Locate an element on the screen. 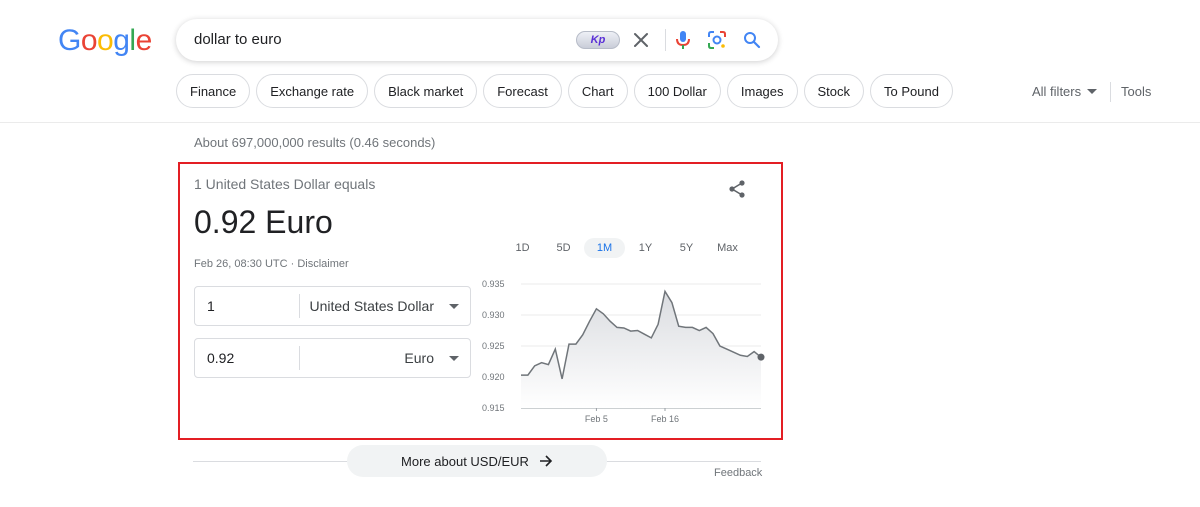 The image size is (1200, 507). y-tick-label: 0.935 is located at coordinates (493, 284).